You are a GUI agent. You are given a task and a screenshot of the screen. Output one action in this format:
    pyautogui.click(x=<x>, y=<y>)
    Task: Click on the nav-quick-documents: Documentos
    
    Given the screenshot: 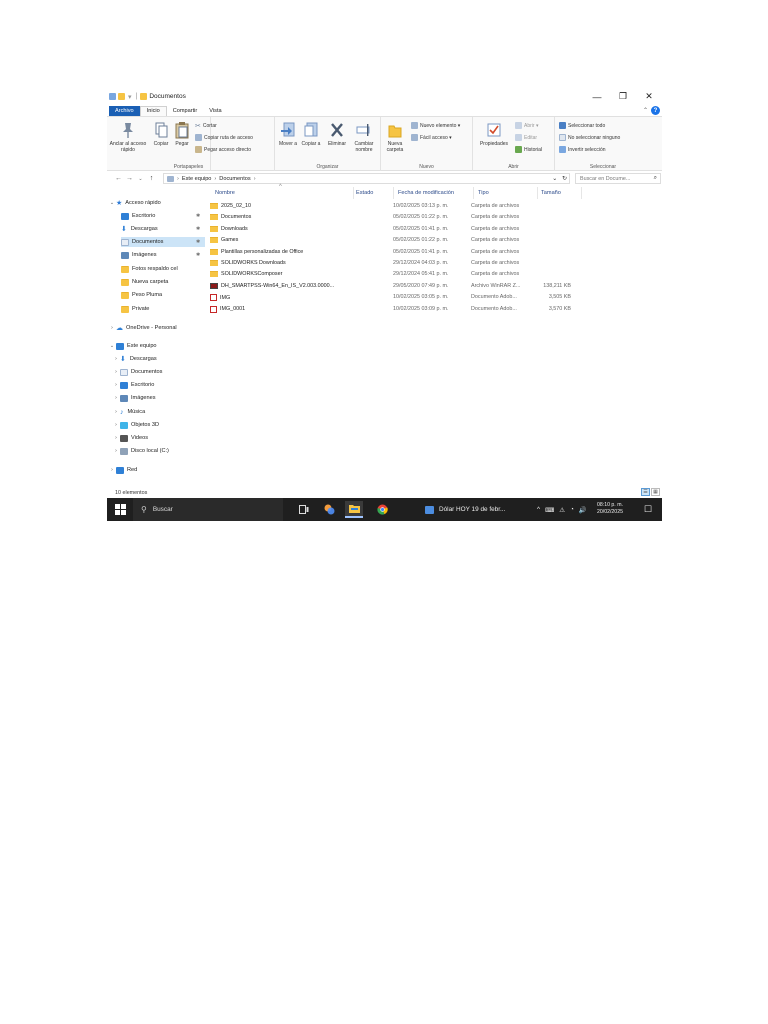 What is the action you would take?
    pyautogui.click(x=163, y=242)
    